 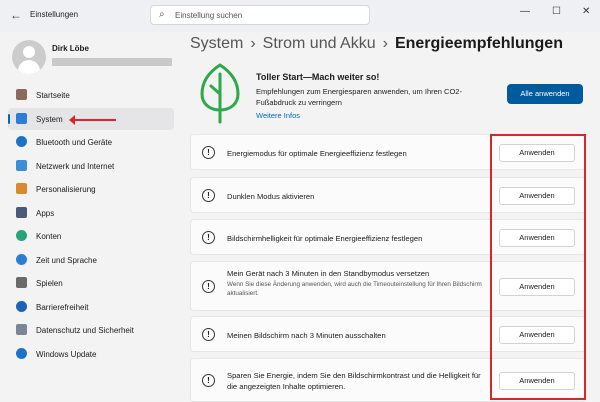 I want to click on avatar, so click(x=29, y=57).